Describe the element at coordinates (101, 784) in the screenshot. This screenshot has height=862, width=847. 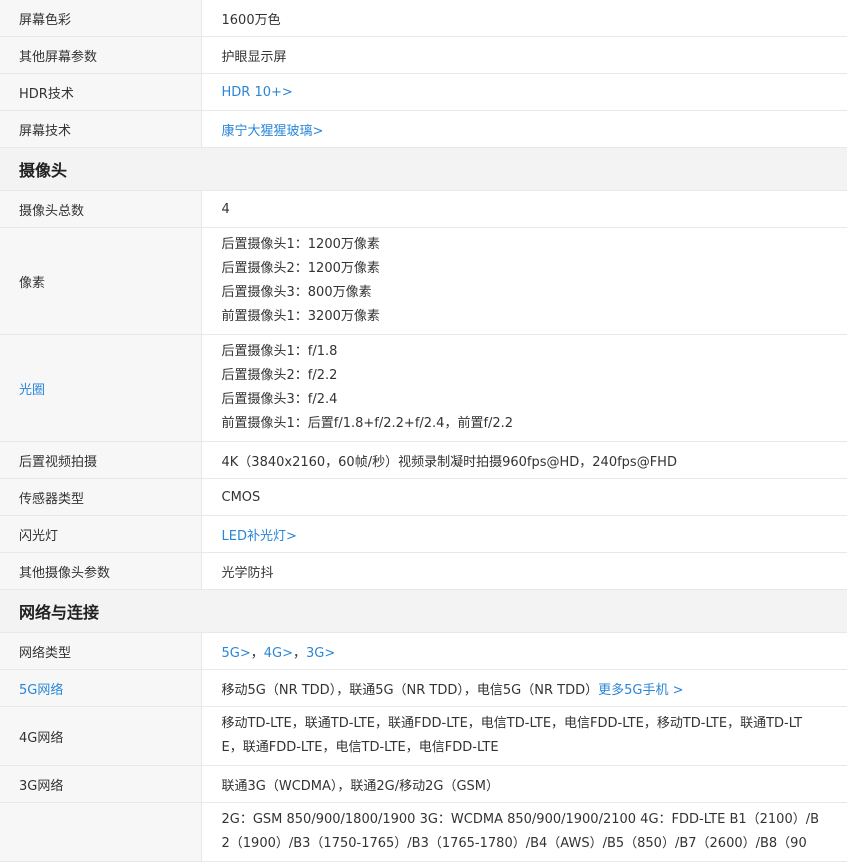
I see `spec-label: 3G网络` at that location.